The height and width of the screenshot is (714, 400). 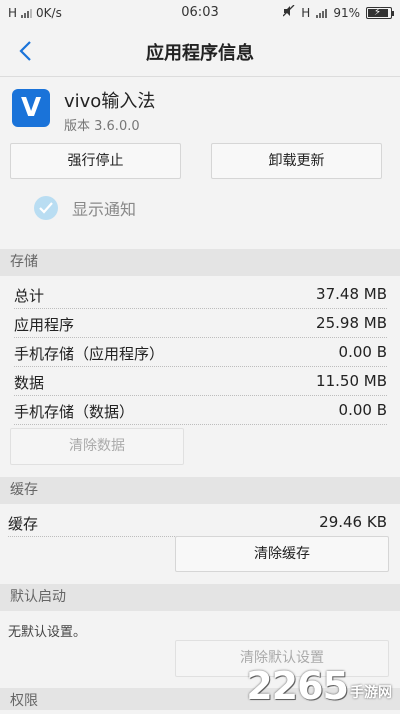 What do you see at coordinates (23, 524) in the screenshot?
I see `row-label: 缓存` at bounding box center [23, 524].